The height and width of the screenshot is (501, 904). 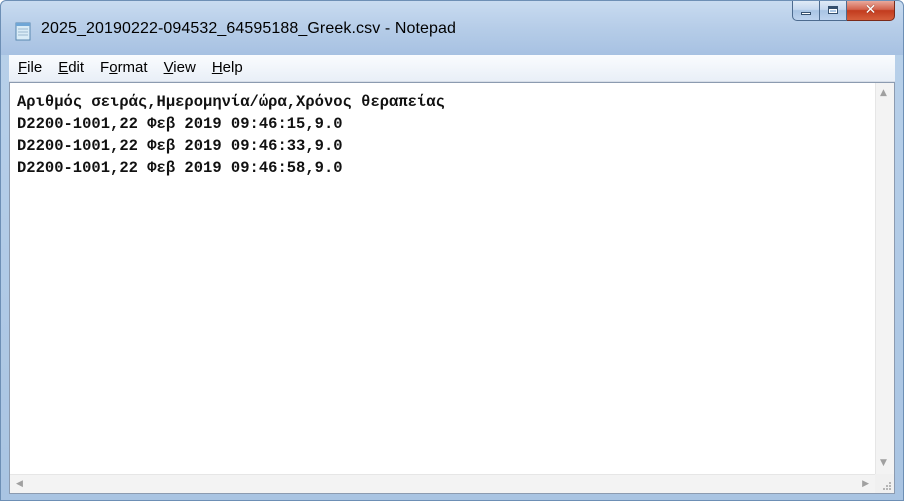 I want to click on maximize-button, so click(x=833, y=11).